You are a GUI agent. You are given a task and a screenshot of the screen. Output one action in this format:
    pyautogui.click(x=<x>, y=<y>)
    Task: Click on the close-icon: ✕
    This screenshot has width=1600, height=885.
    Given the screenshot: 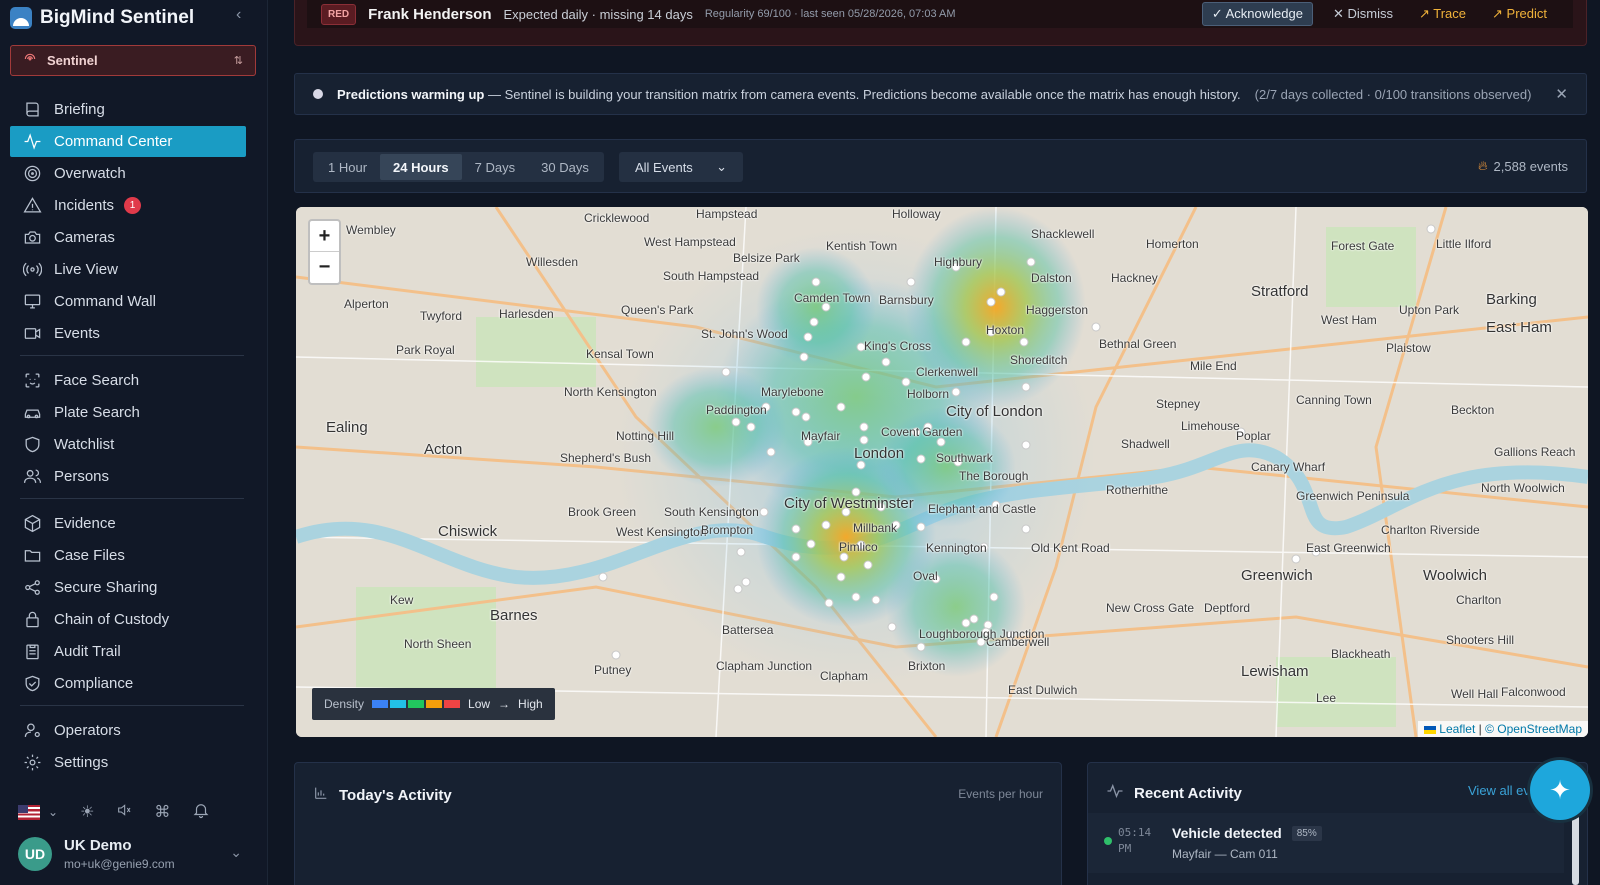 What is the action you would take?
    pyautogui.click(x=1561, y=94)
    